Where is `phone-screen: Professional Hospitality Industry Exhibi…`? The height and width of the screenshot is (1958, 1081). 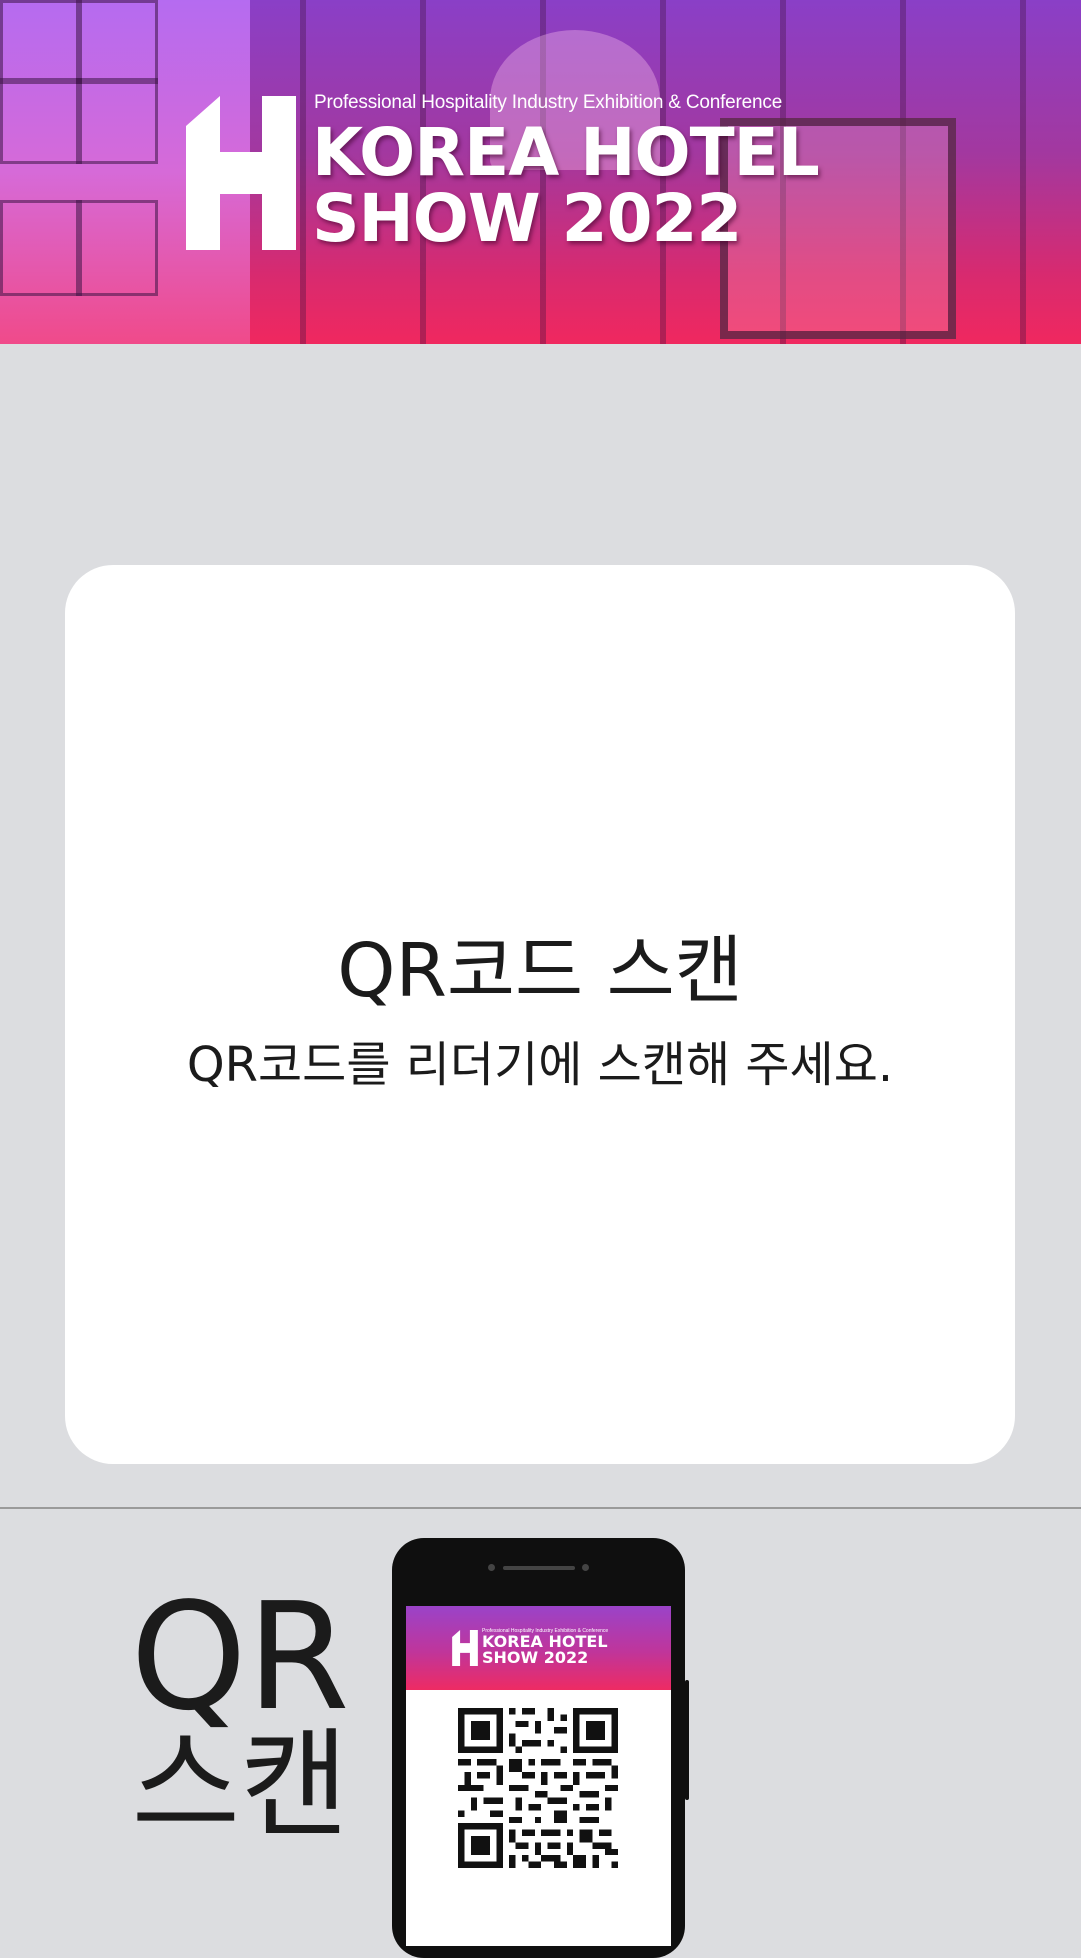 phone-screen: Professional Hospitality Industry Exhibi… is located at coordinates (538, 1776).